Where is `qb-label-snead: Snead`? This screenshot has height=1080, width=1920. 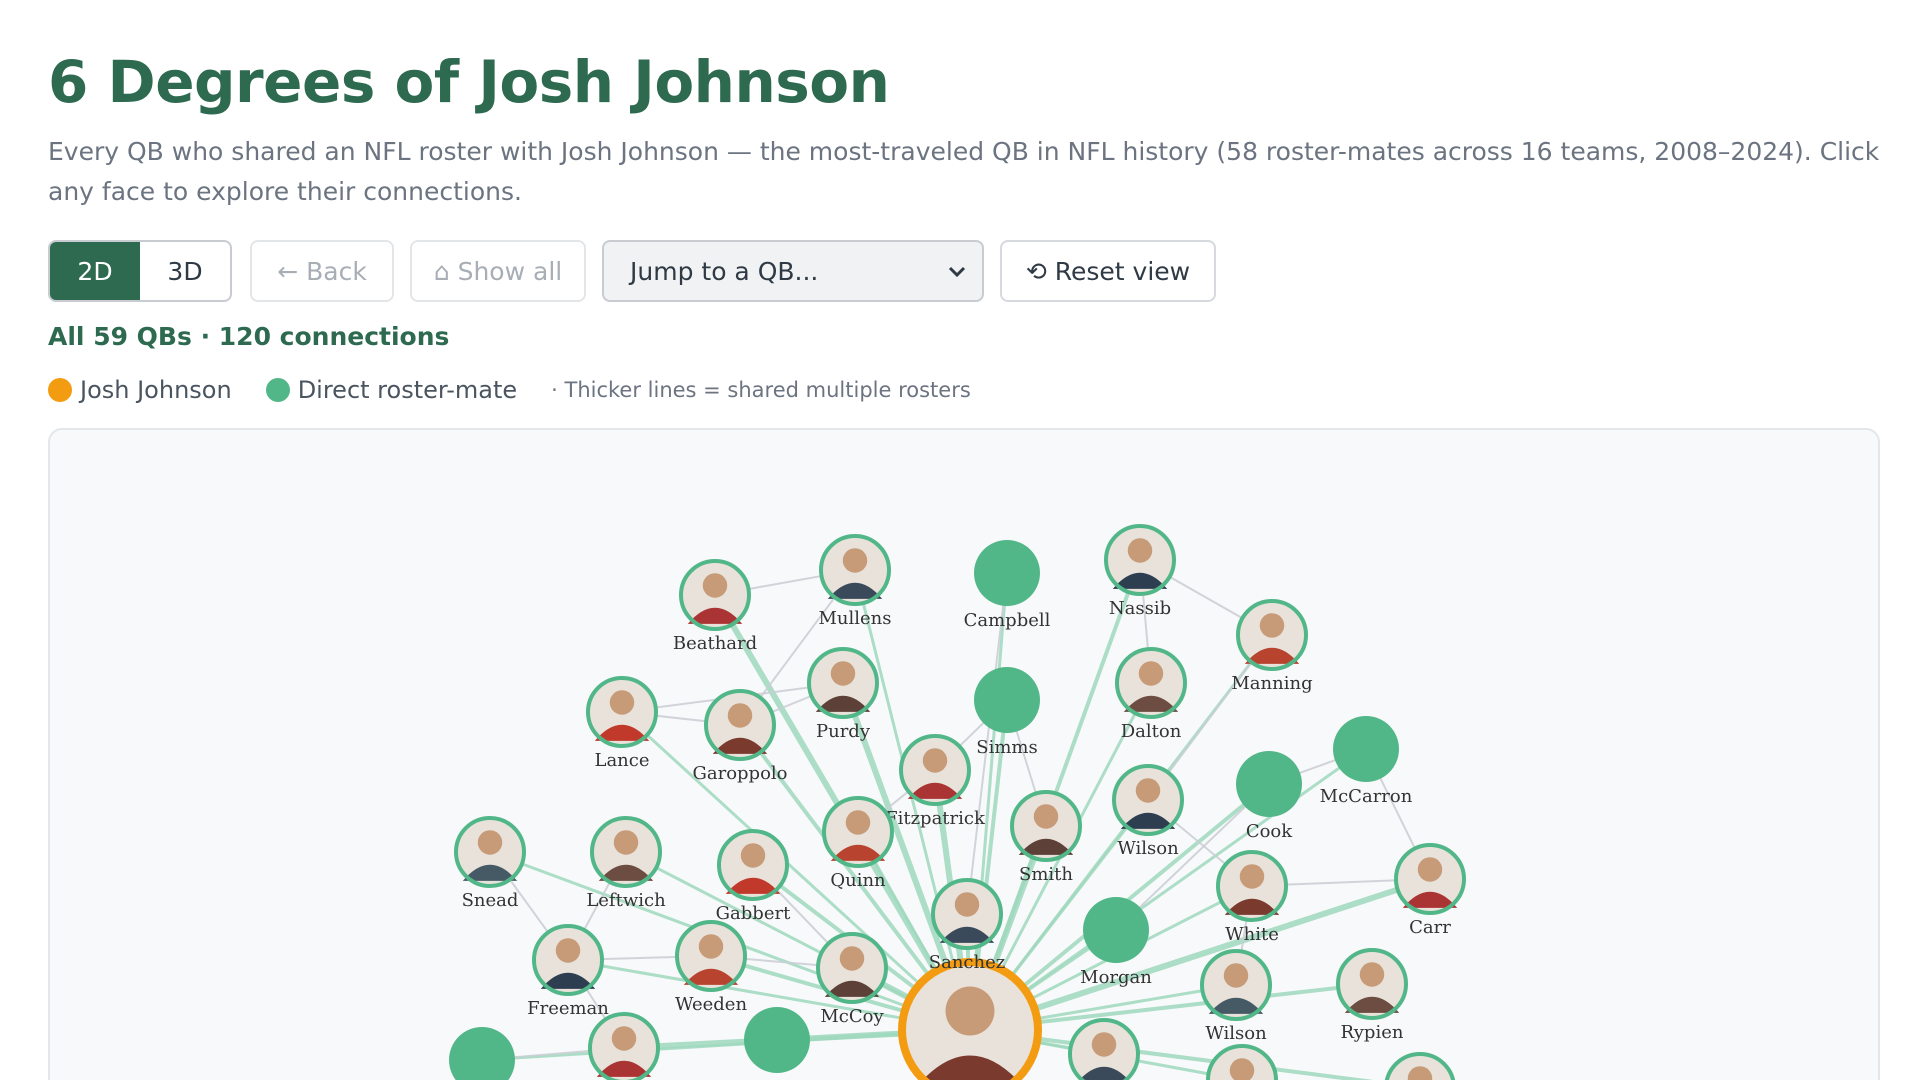 qb-label-snead: Snead is located at coordinates (490, 900).